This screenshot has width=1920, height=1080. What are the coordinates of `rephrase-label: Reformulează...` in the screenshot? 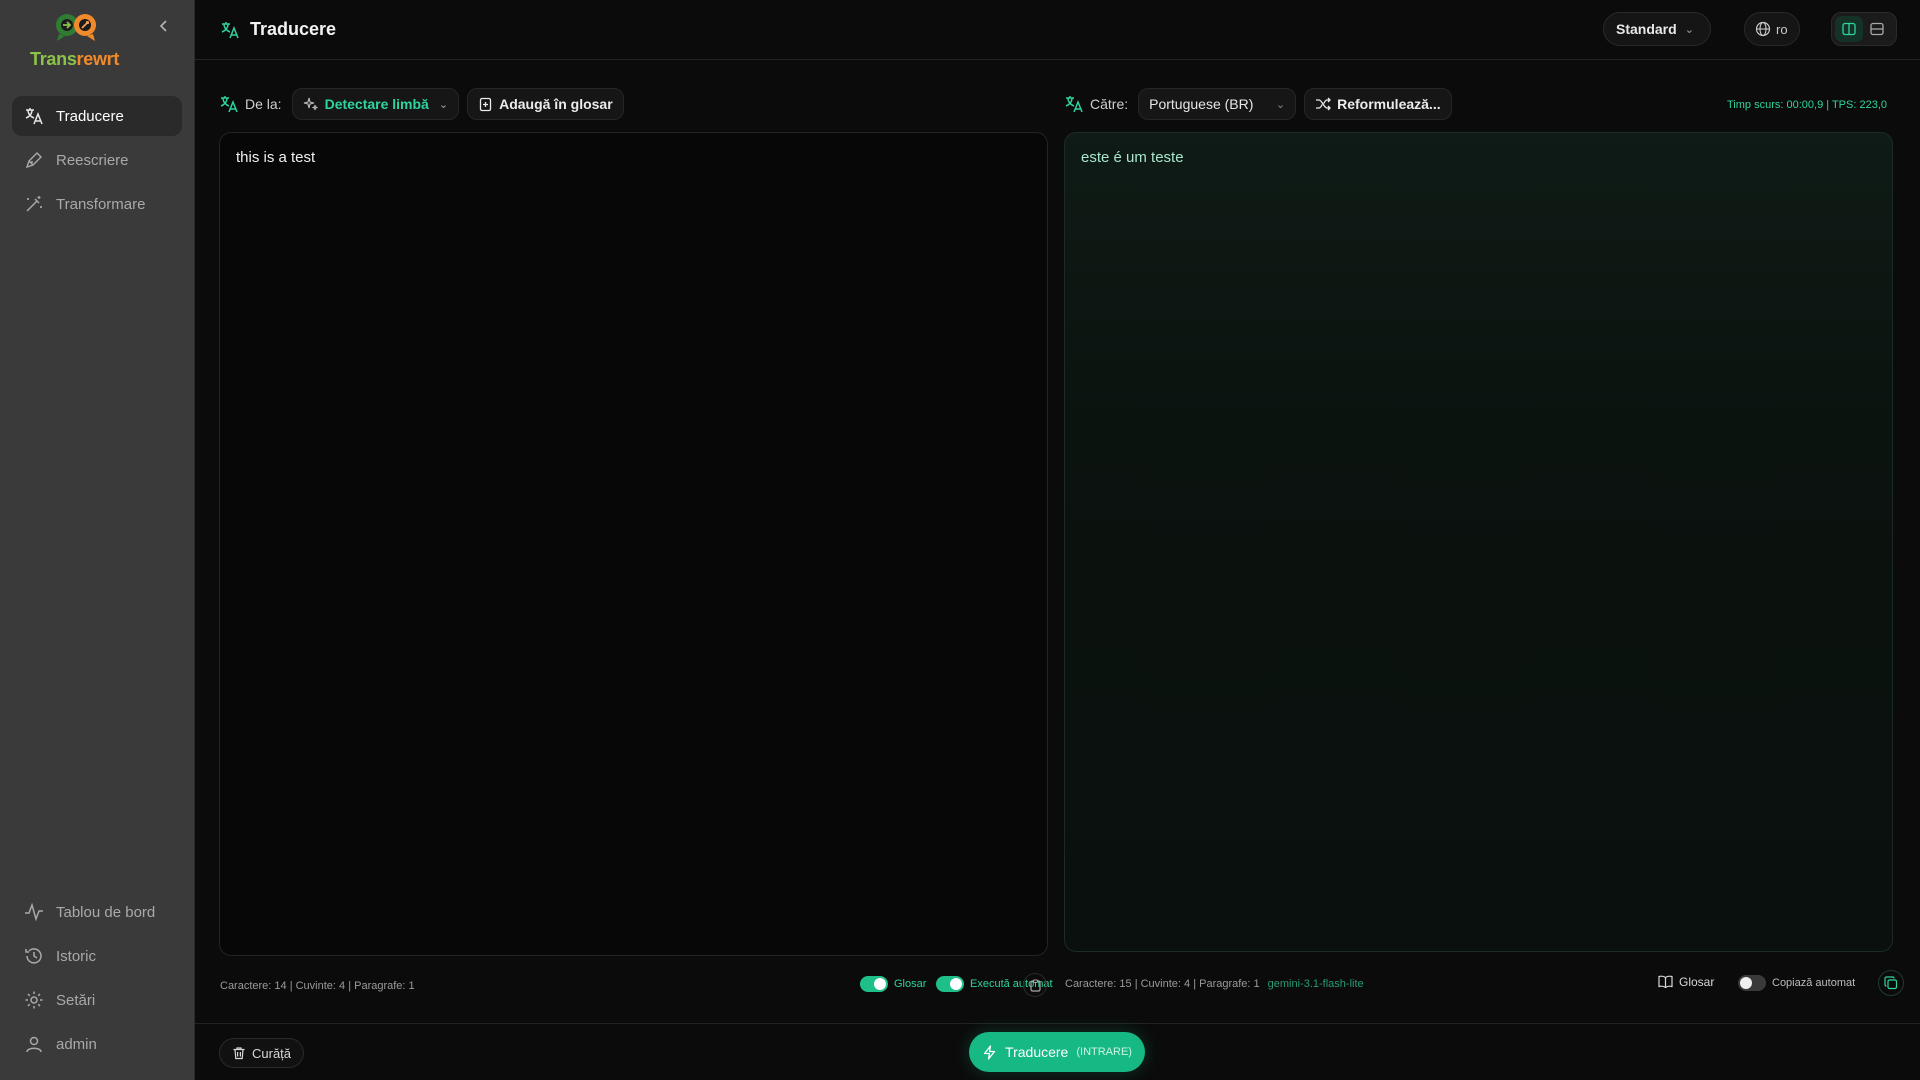 It's located at (1389, 104).